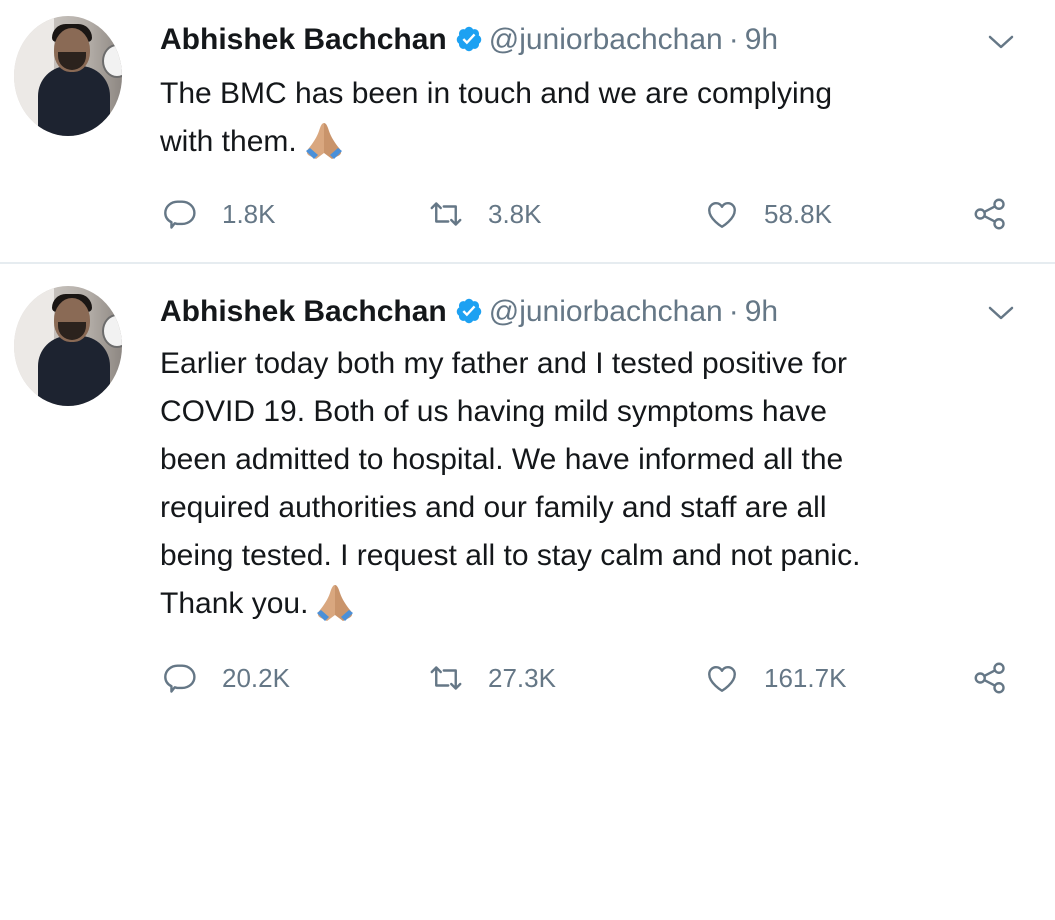  Describe the element at coordinates (595, 604) in the screenshot. I see `tweet-text-line-last: Thank you.` at that location.